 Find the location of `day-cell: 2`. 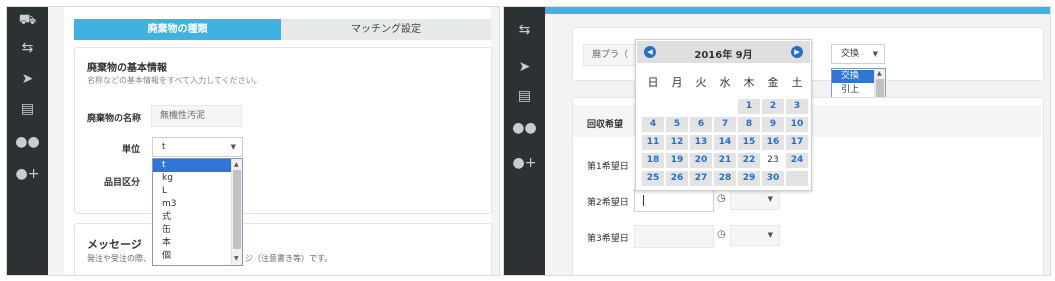

day-cell: 2 is located at coordinates (773, 106).